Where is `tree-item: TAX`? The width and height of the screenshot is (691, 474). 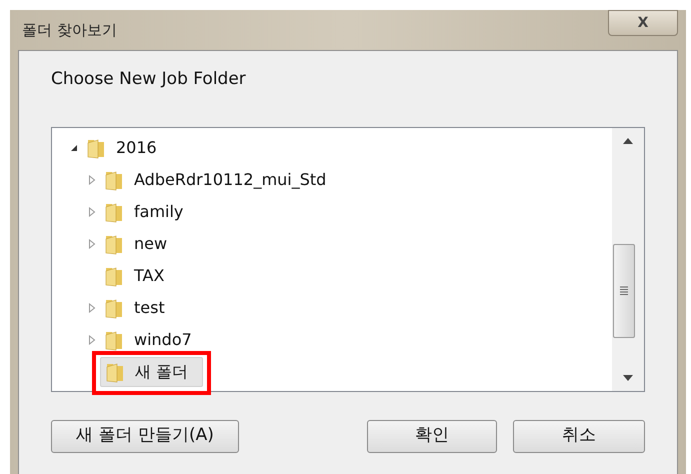
tree-item: TAX is located at coordinates (134, 275).